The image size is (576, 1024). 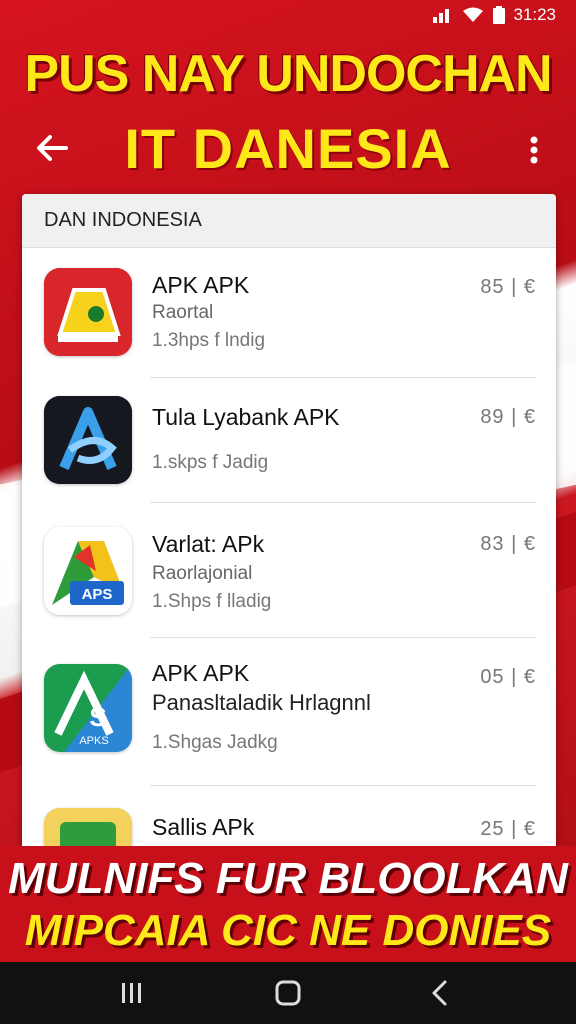 What do you see at coordinates (208, 544) in the screenshot?
I see `app-name: Varlat: APk` at bounding box center [208, 544].